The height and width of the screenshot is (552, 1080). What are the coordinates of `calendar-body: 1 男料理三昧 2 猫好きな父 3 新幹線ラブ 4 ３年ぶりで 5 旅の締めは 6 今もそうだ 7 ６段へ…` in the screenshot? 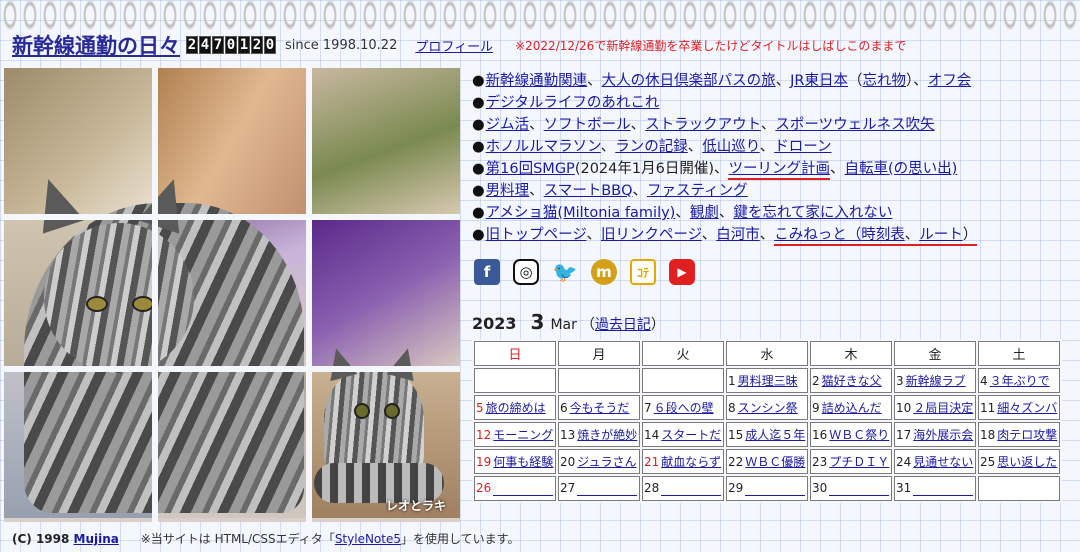 It's located at (767, 434).